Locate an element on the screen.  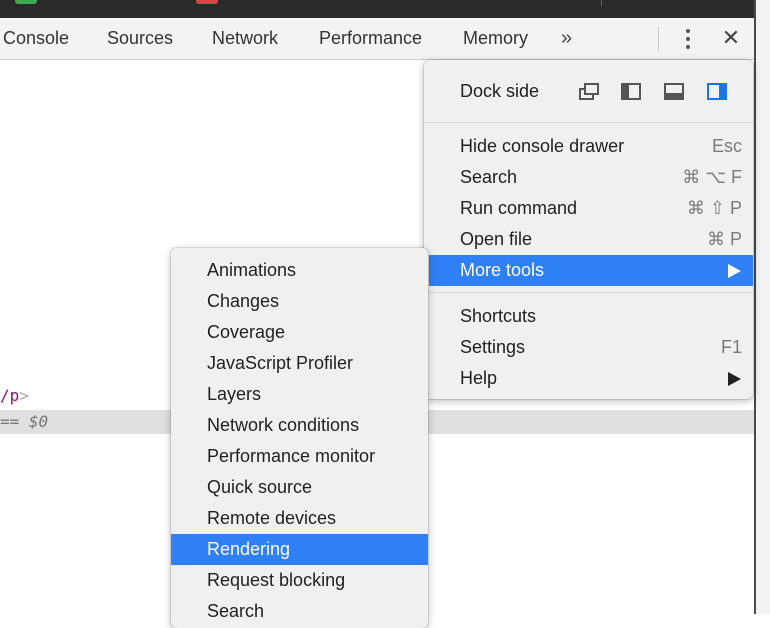
menu-item-label: Changes is located at coordinates (243, 301).